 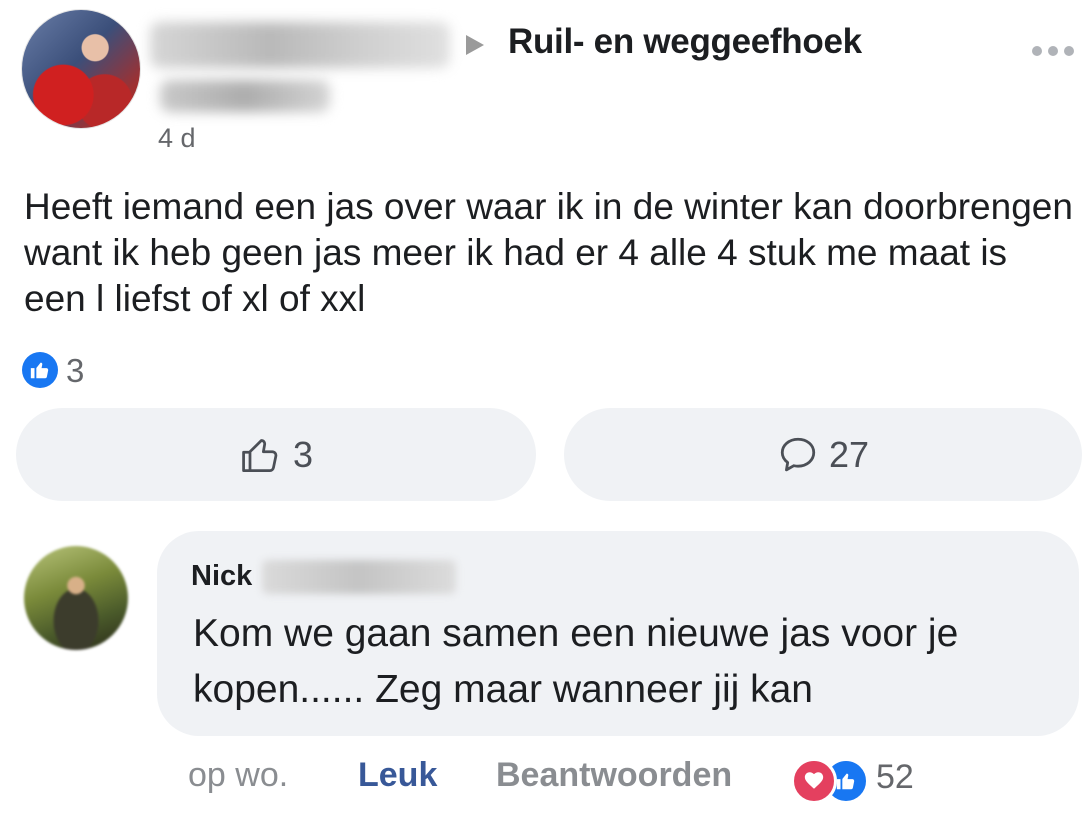 I want to click on commenter-name: Nick, so click(x=221, y=576).